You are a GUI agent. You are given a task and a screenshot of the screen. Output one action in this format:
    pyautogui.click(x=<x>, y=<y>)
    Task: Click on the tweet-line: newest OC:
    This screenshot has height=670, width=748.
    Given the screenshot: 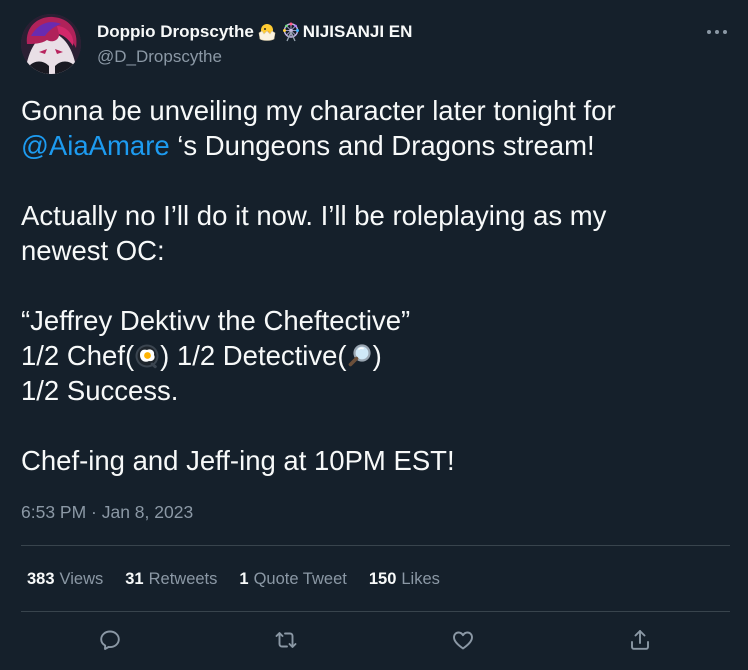 What is the action you would take?
    pyautogui.click(x=93, y=250)
    